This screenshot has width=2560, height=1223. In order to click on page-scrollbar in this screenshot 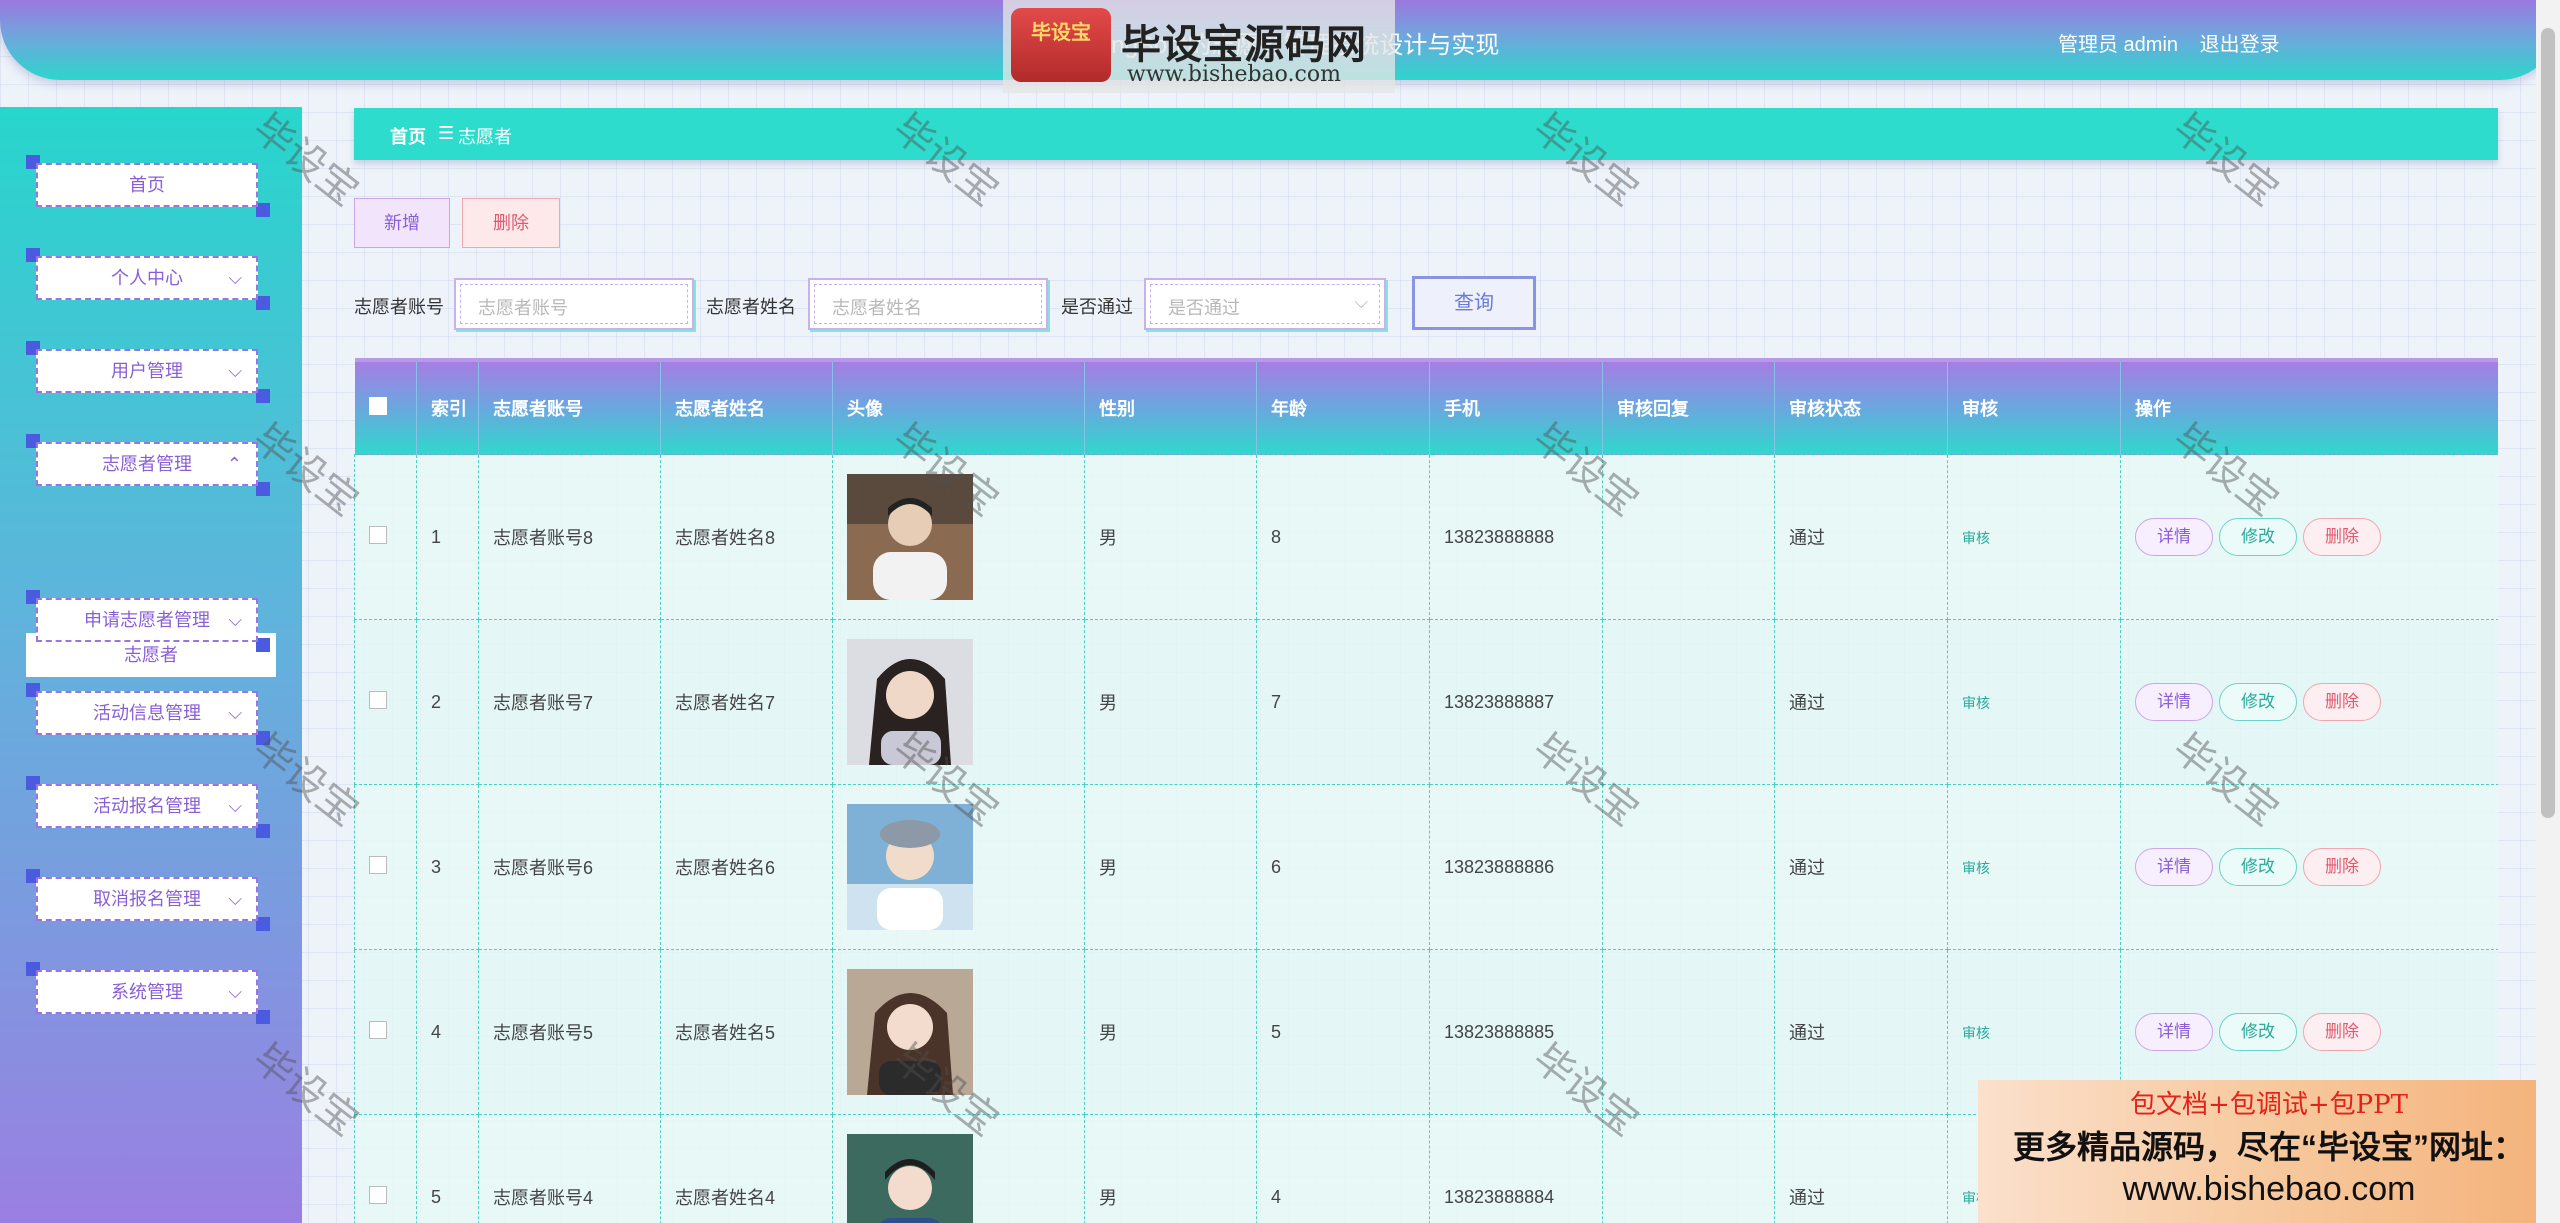, I will do `click(2548, 611)`.